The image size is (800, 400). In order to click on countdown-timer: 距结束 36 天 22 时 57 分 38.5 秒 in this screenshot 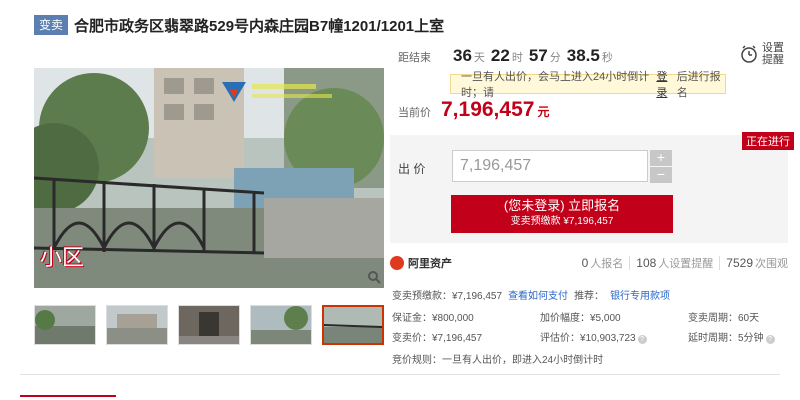, I will do `click(505, 56)`.